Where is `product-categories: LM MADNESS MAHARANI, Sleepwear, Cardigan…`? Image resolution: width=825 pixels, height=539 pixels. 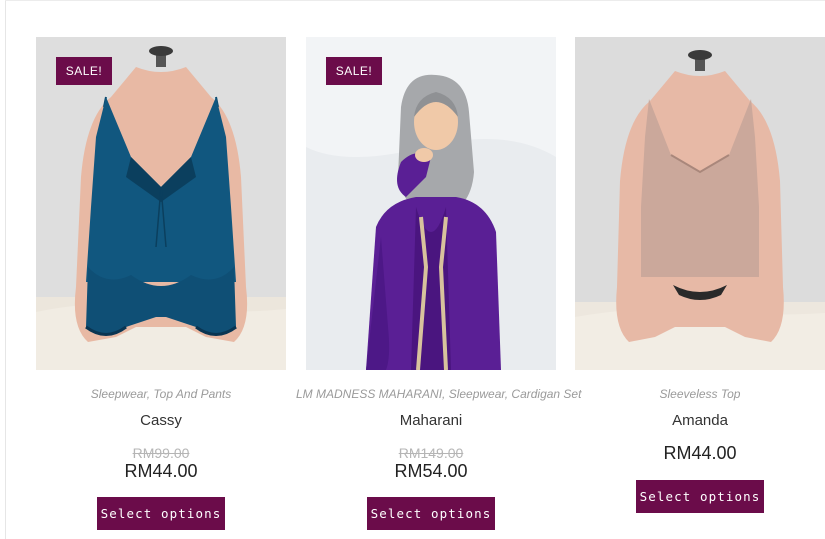 product-categories: LM MADNESS MAHARANI, Sleepwear, Cardigan… is located at coordinates (438, 394).